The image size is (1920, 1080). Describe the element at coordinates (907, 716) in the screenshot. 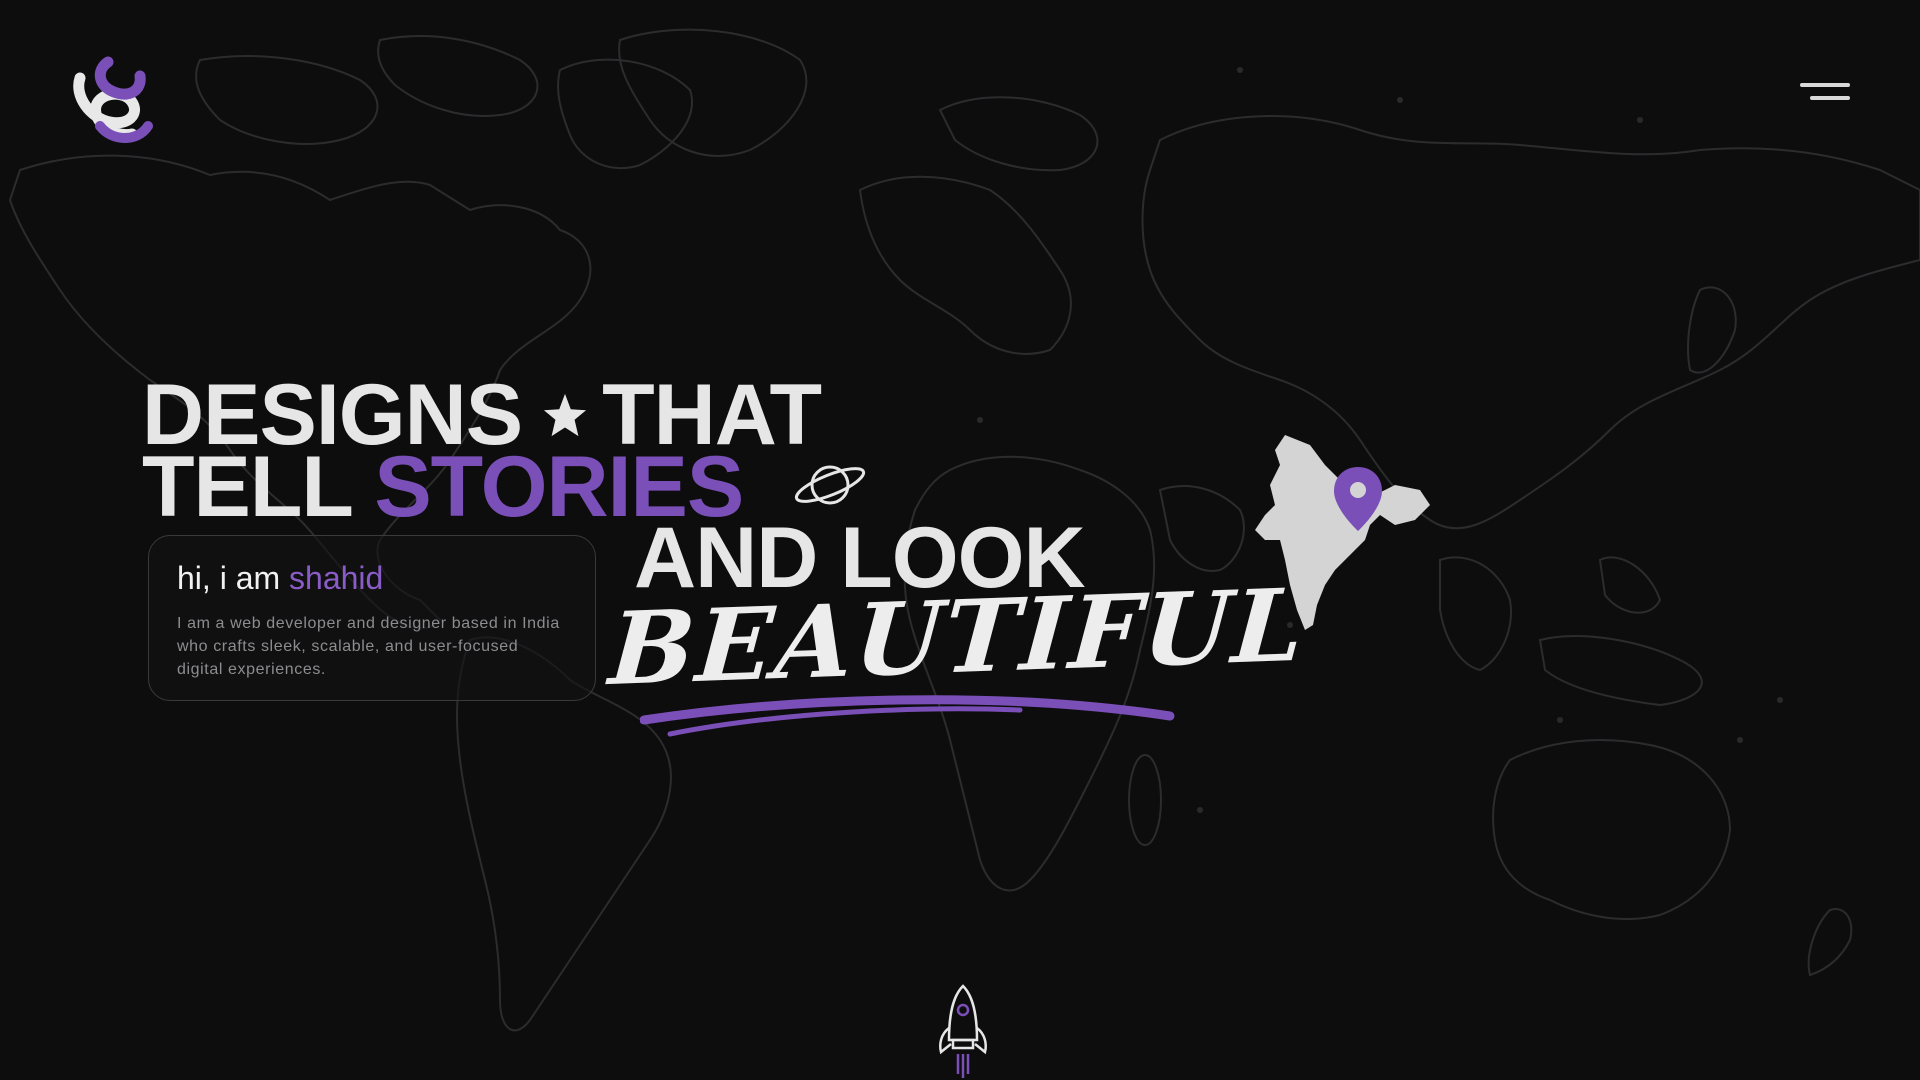

I see `brush-underline` at that location.